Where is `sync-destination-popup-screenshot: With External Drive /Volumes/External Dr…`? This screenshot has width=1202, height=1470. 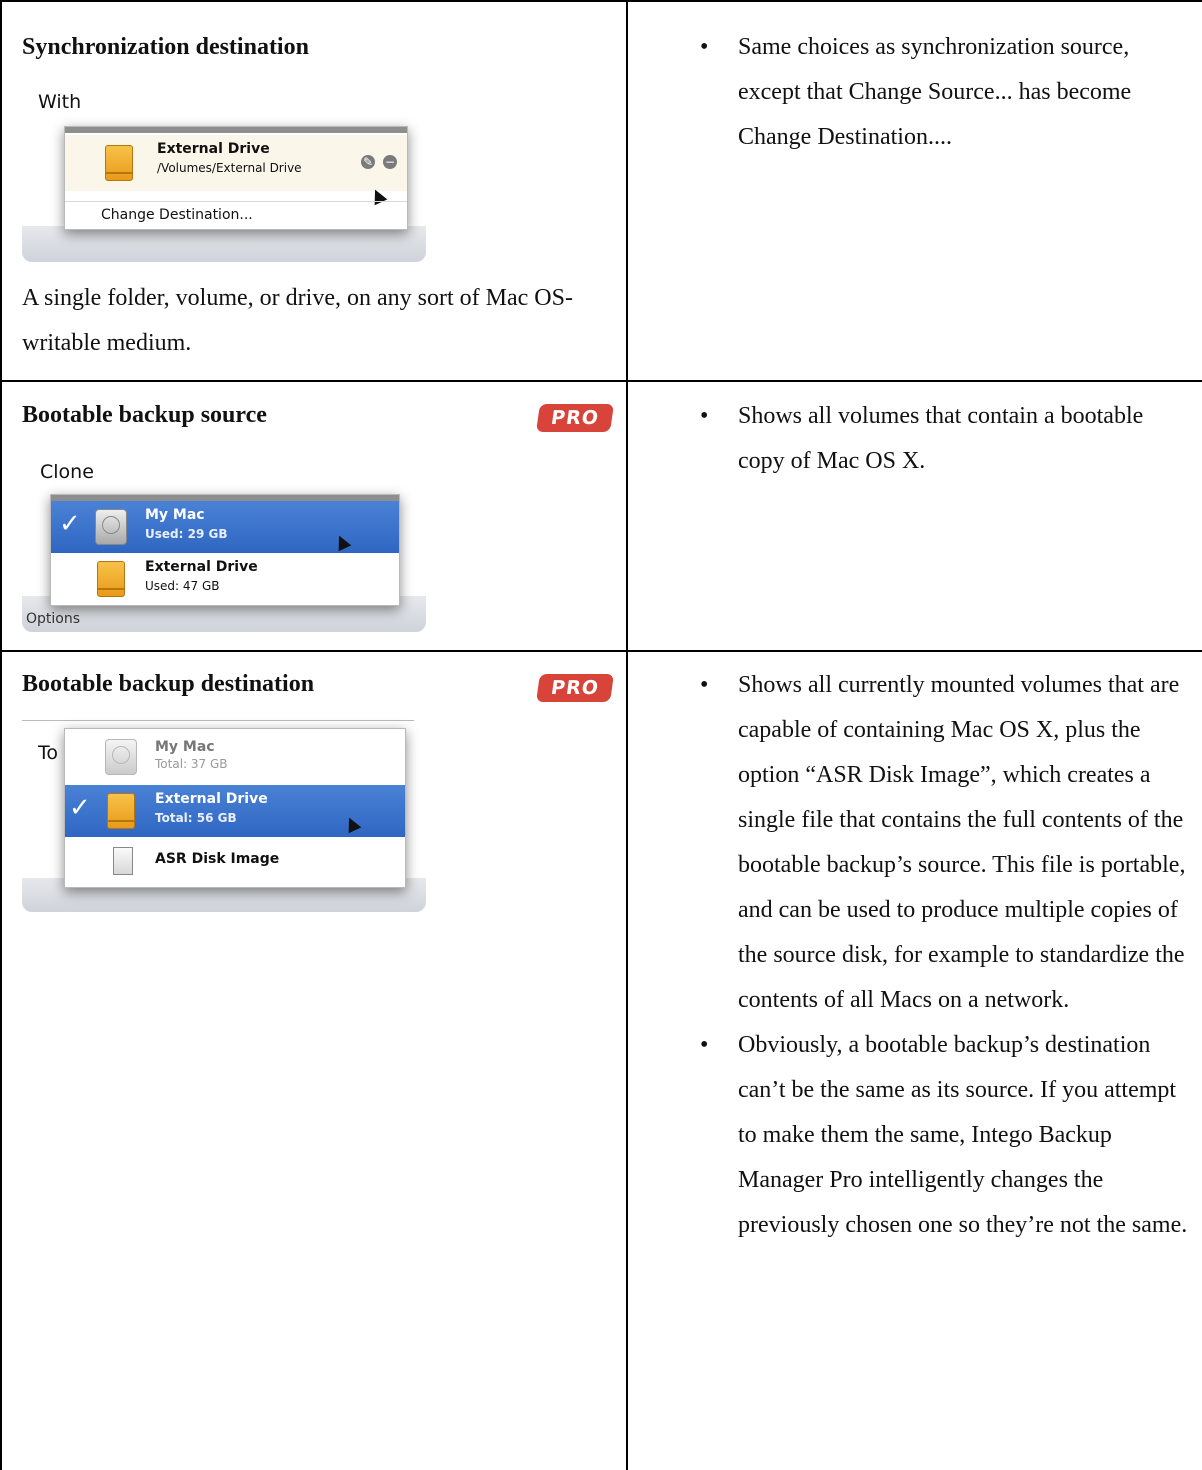 sync-destination-popup-screenshot: With External Drive /Volumes/External Dr… is located at coordinates (227, 176).